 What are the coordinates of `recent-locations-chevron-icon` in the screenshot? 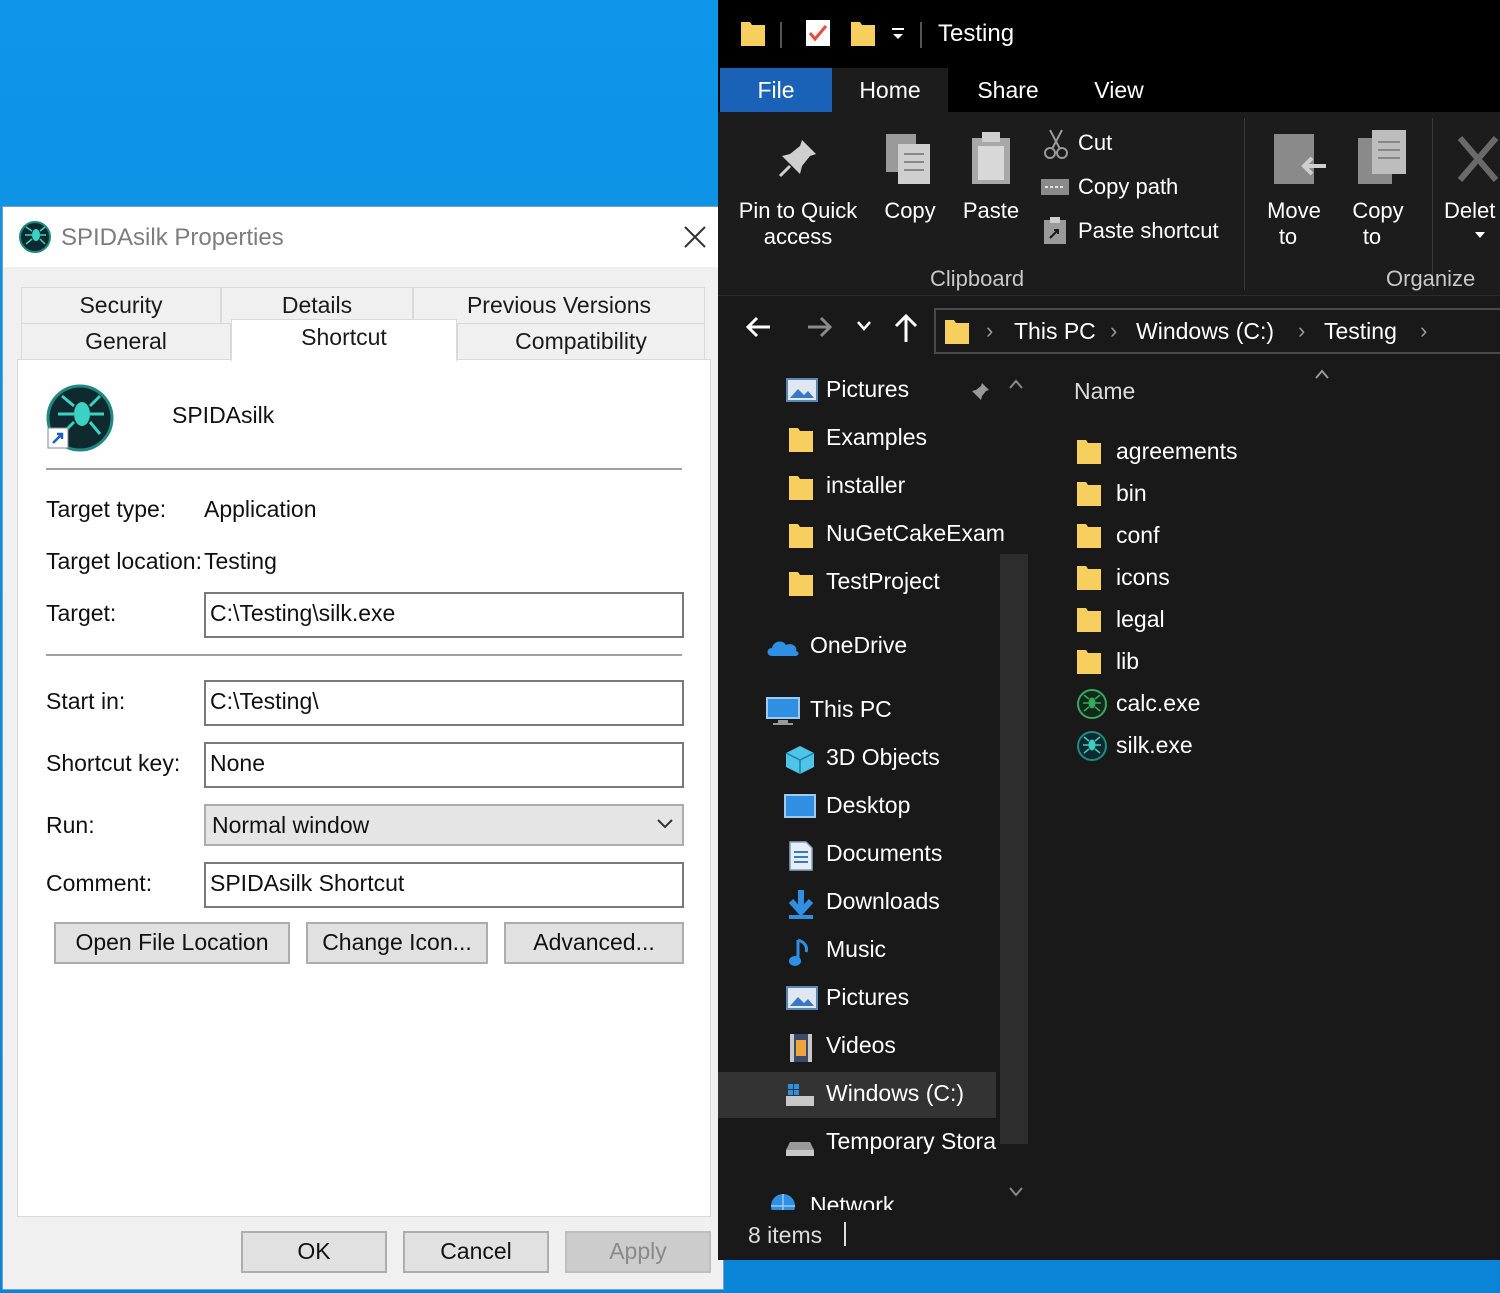 It's located at (864, 326).